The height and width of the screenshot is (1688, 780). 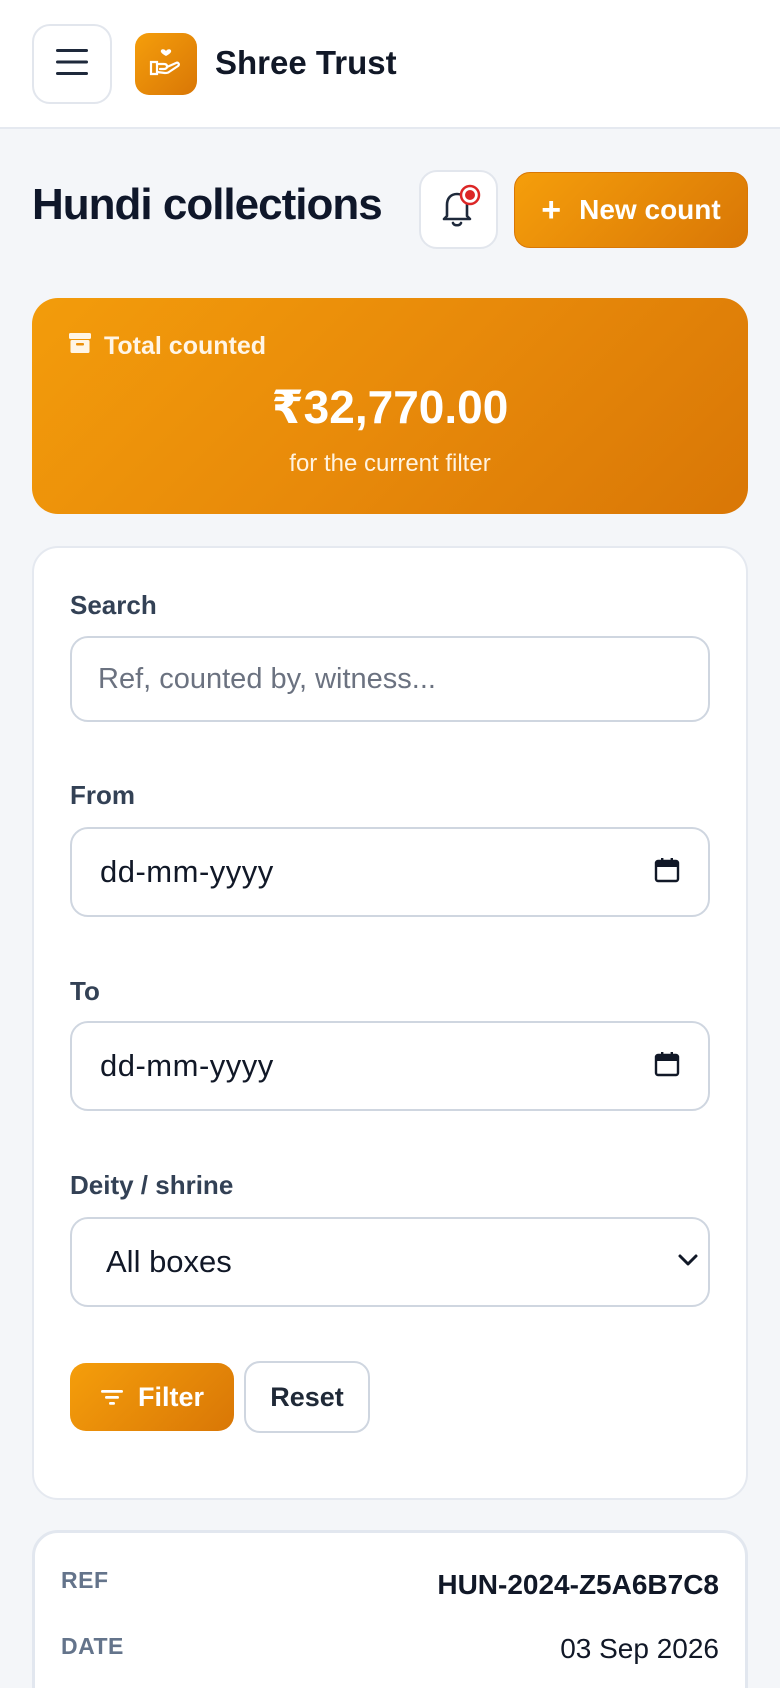 What do you see at coordinates (152, 1185) in the screenshot?
I see `deity-label: Deity / shrine` at bounding box center [152, 1185].